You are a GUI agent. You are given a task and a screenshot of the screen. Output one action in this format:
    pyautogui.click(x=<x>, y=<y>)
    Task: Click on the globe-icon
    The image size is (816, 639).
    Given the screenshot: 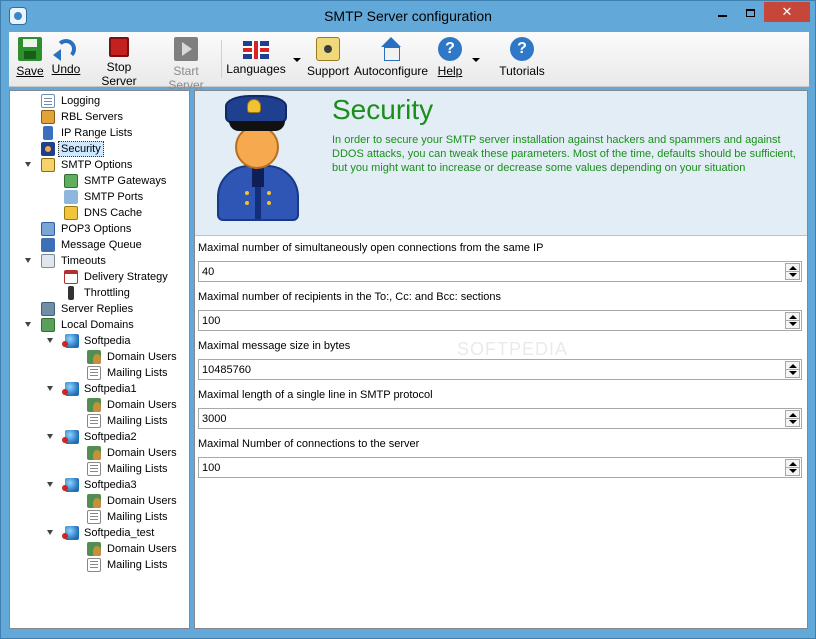 What is the action you would take?
    pyautogui.click(x=70, y=341)
    